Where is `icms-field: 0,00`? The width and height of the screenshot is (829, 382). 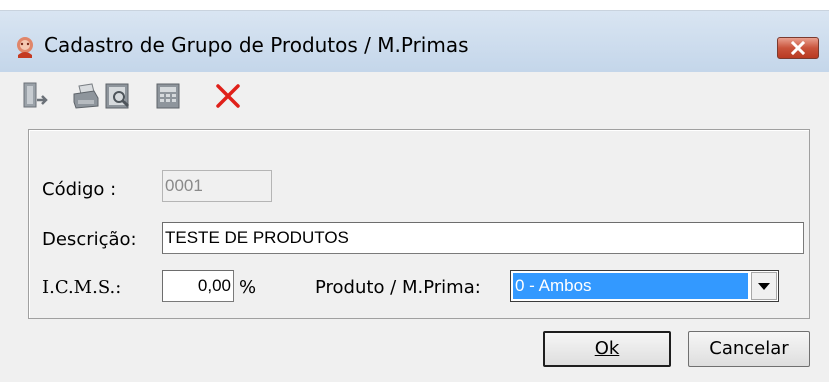 icms-field: 0,00 is located at coordinates (198, 286).